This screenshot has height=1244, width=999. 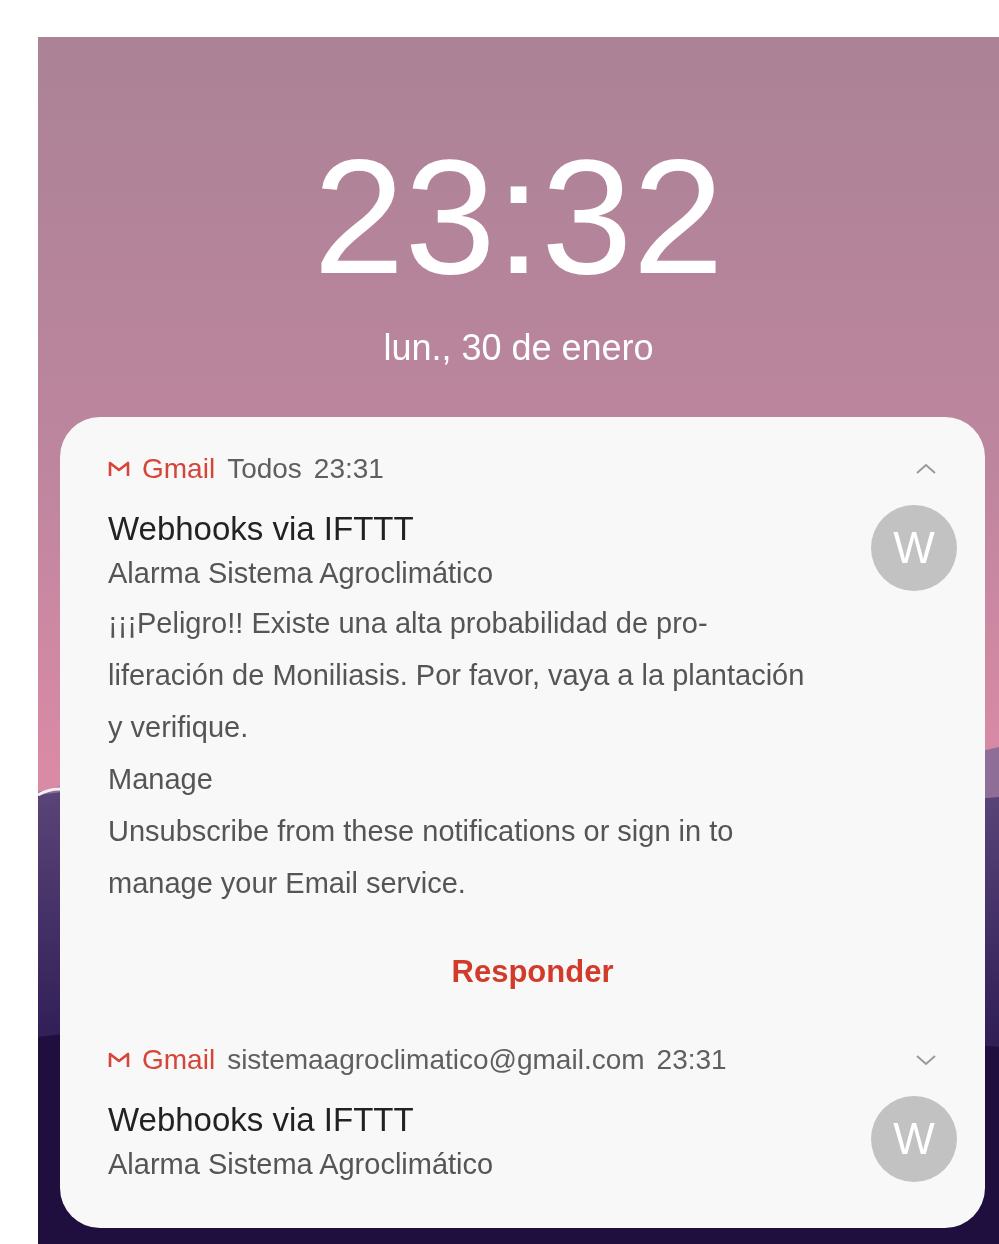 I want to click on message-text: Manage, so click(x=161, y=779).